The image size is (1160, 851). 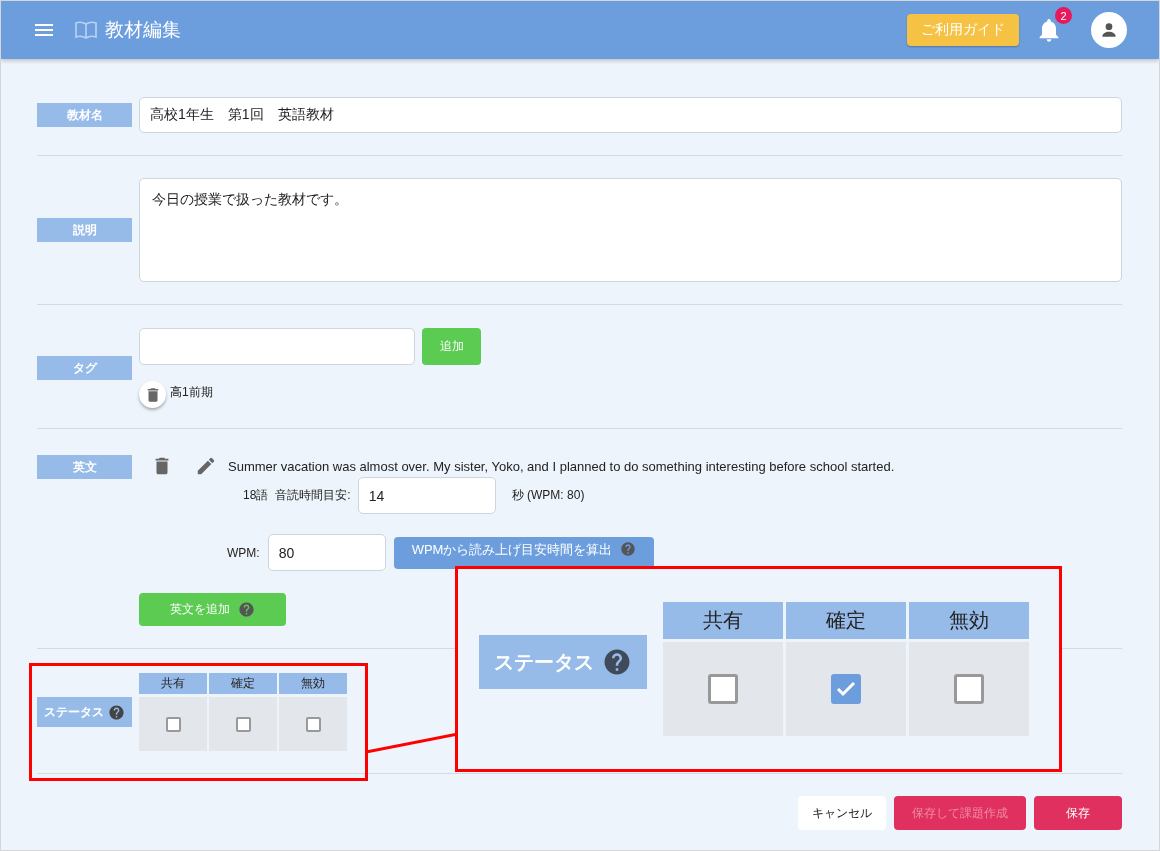 What do you see at coordinates (84, 230) in the screenshot?
I see `field-label: 説明` at bounding box center [84, 230].